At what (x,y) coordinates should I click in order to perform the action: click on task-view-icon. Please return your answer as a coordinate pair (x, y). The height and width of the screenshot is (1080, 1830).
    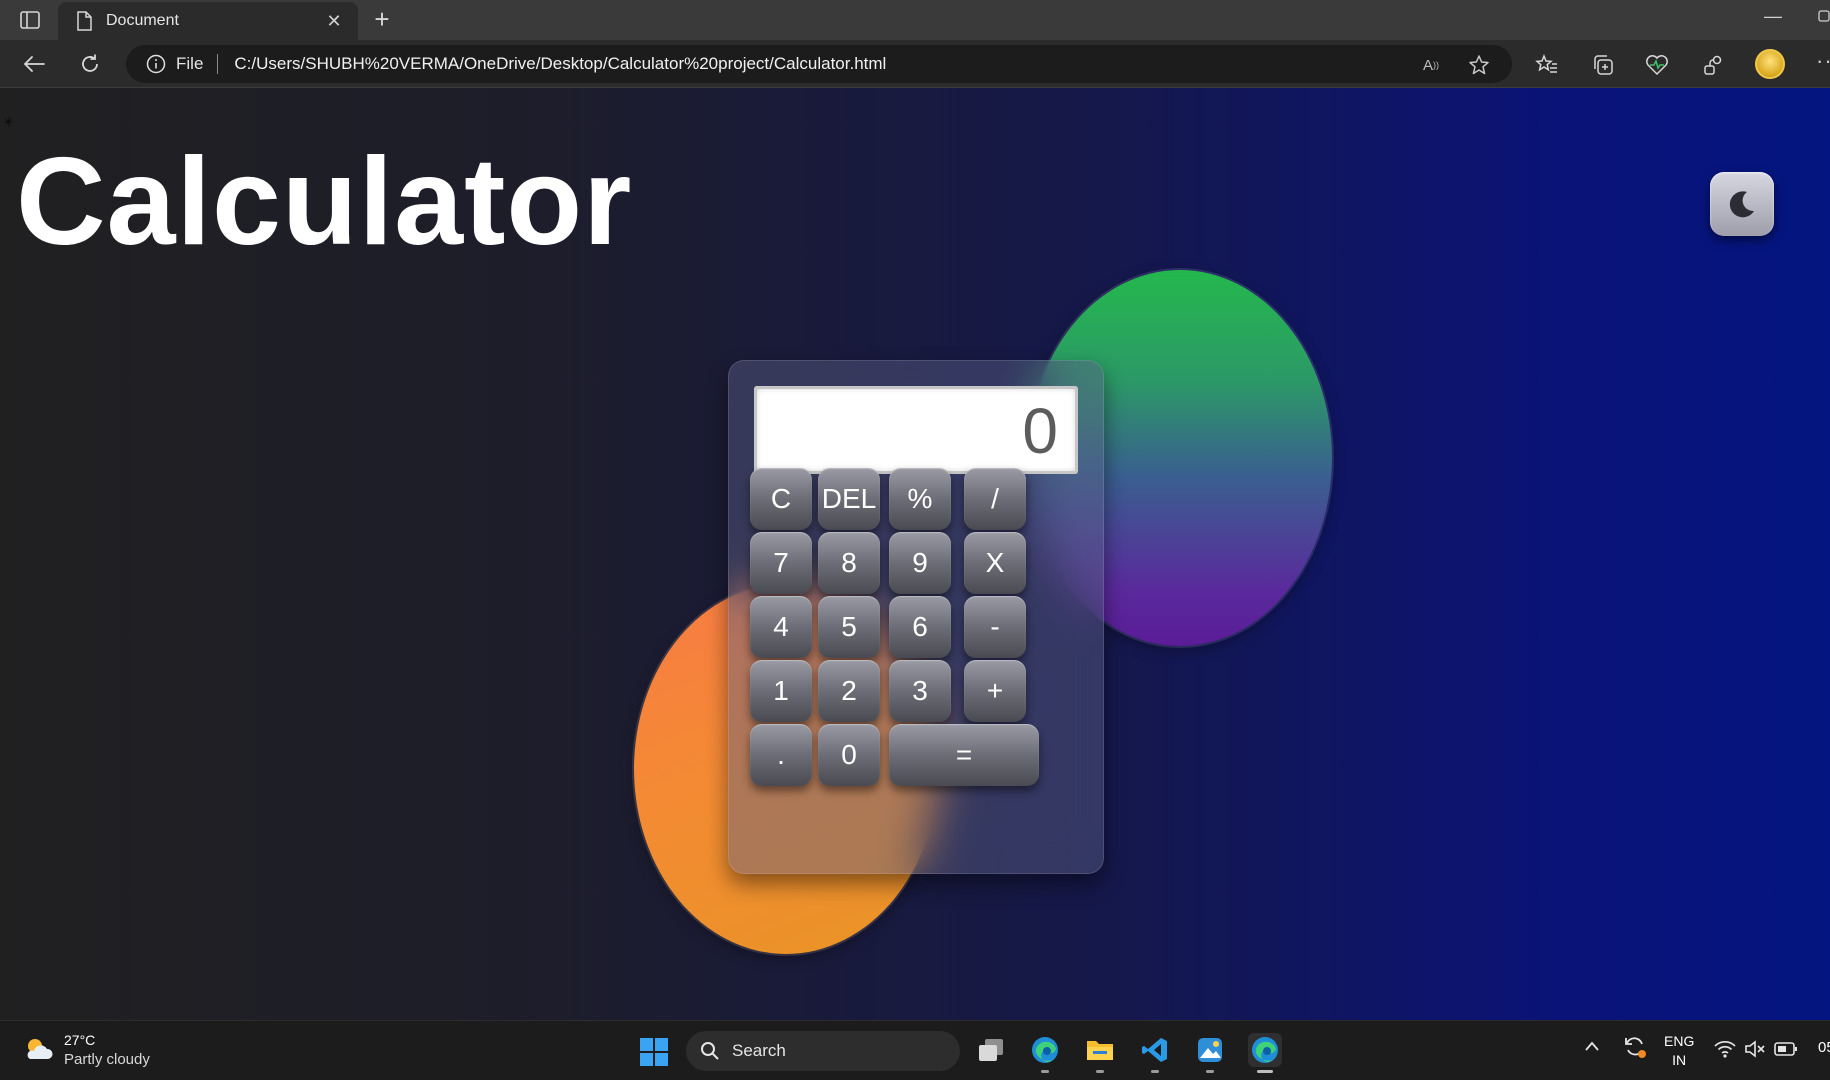
    Looking at the image, I should click on (991, 1050).